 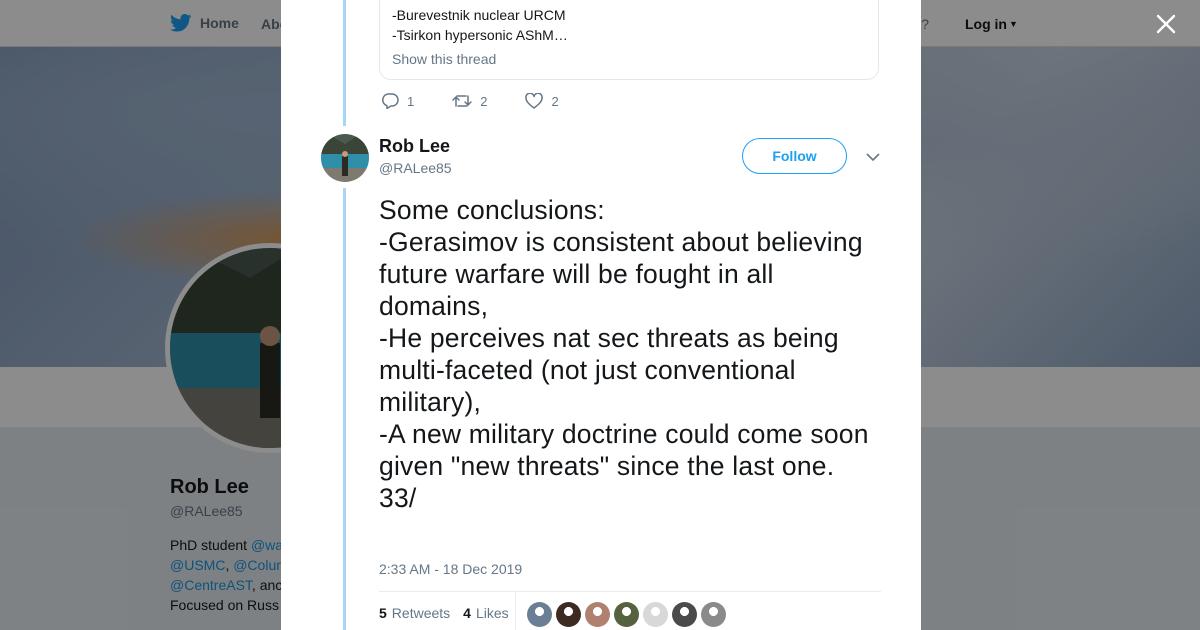 I want to click on author-name: Rob Lee, so click(x=414, y=146).